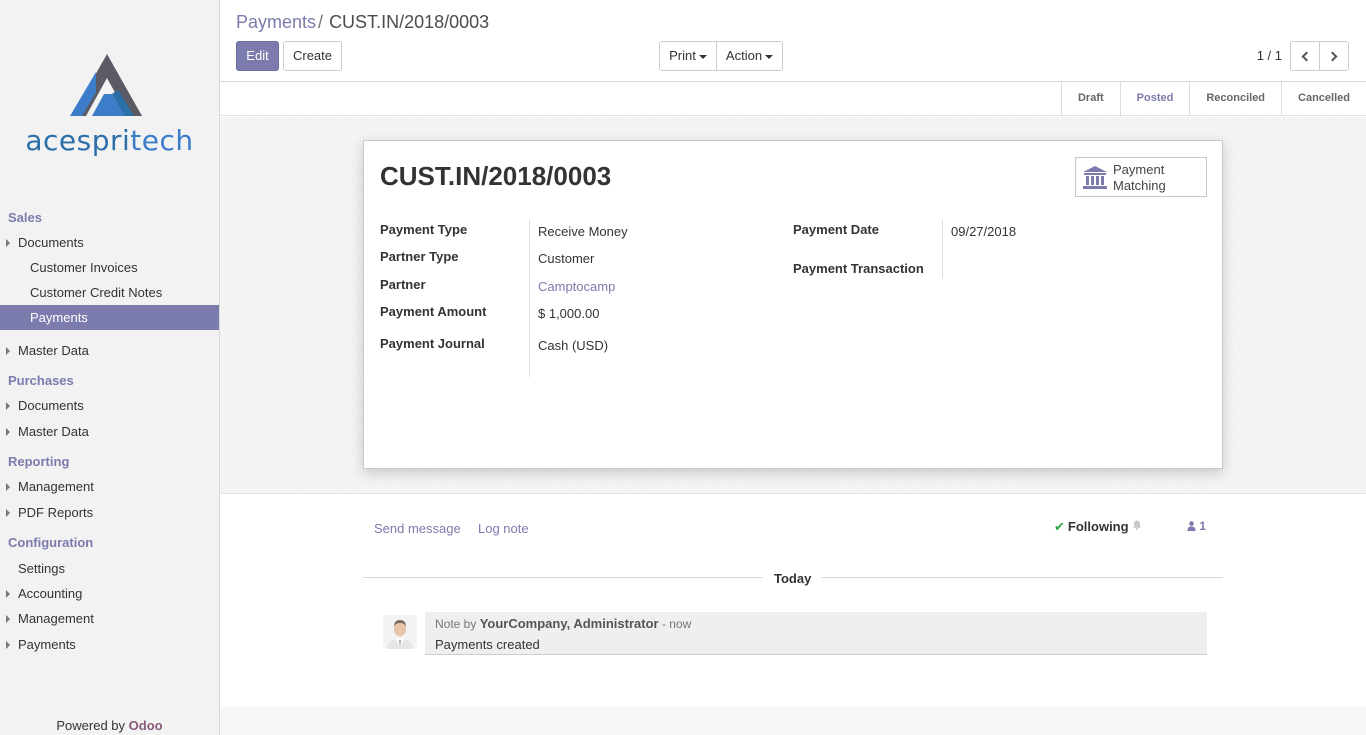 This screenshot has width=1366, height=735. What do you see at coordinates (1091, 527) in the screenshot?
I see `following-button: ✔ Following` at bounding box center [1091, 527].